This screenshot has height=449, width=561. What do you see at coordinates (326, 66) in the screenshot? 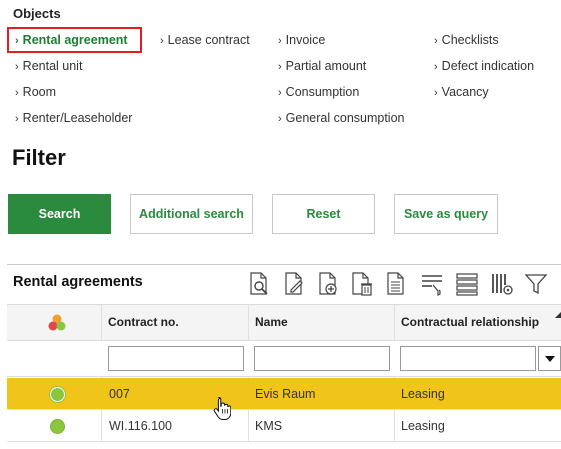
I see `object-link-label: Partial amount` at bounding box center [326, 66].